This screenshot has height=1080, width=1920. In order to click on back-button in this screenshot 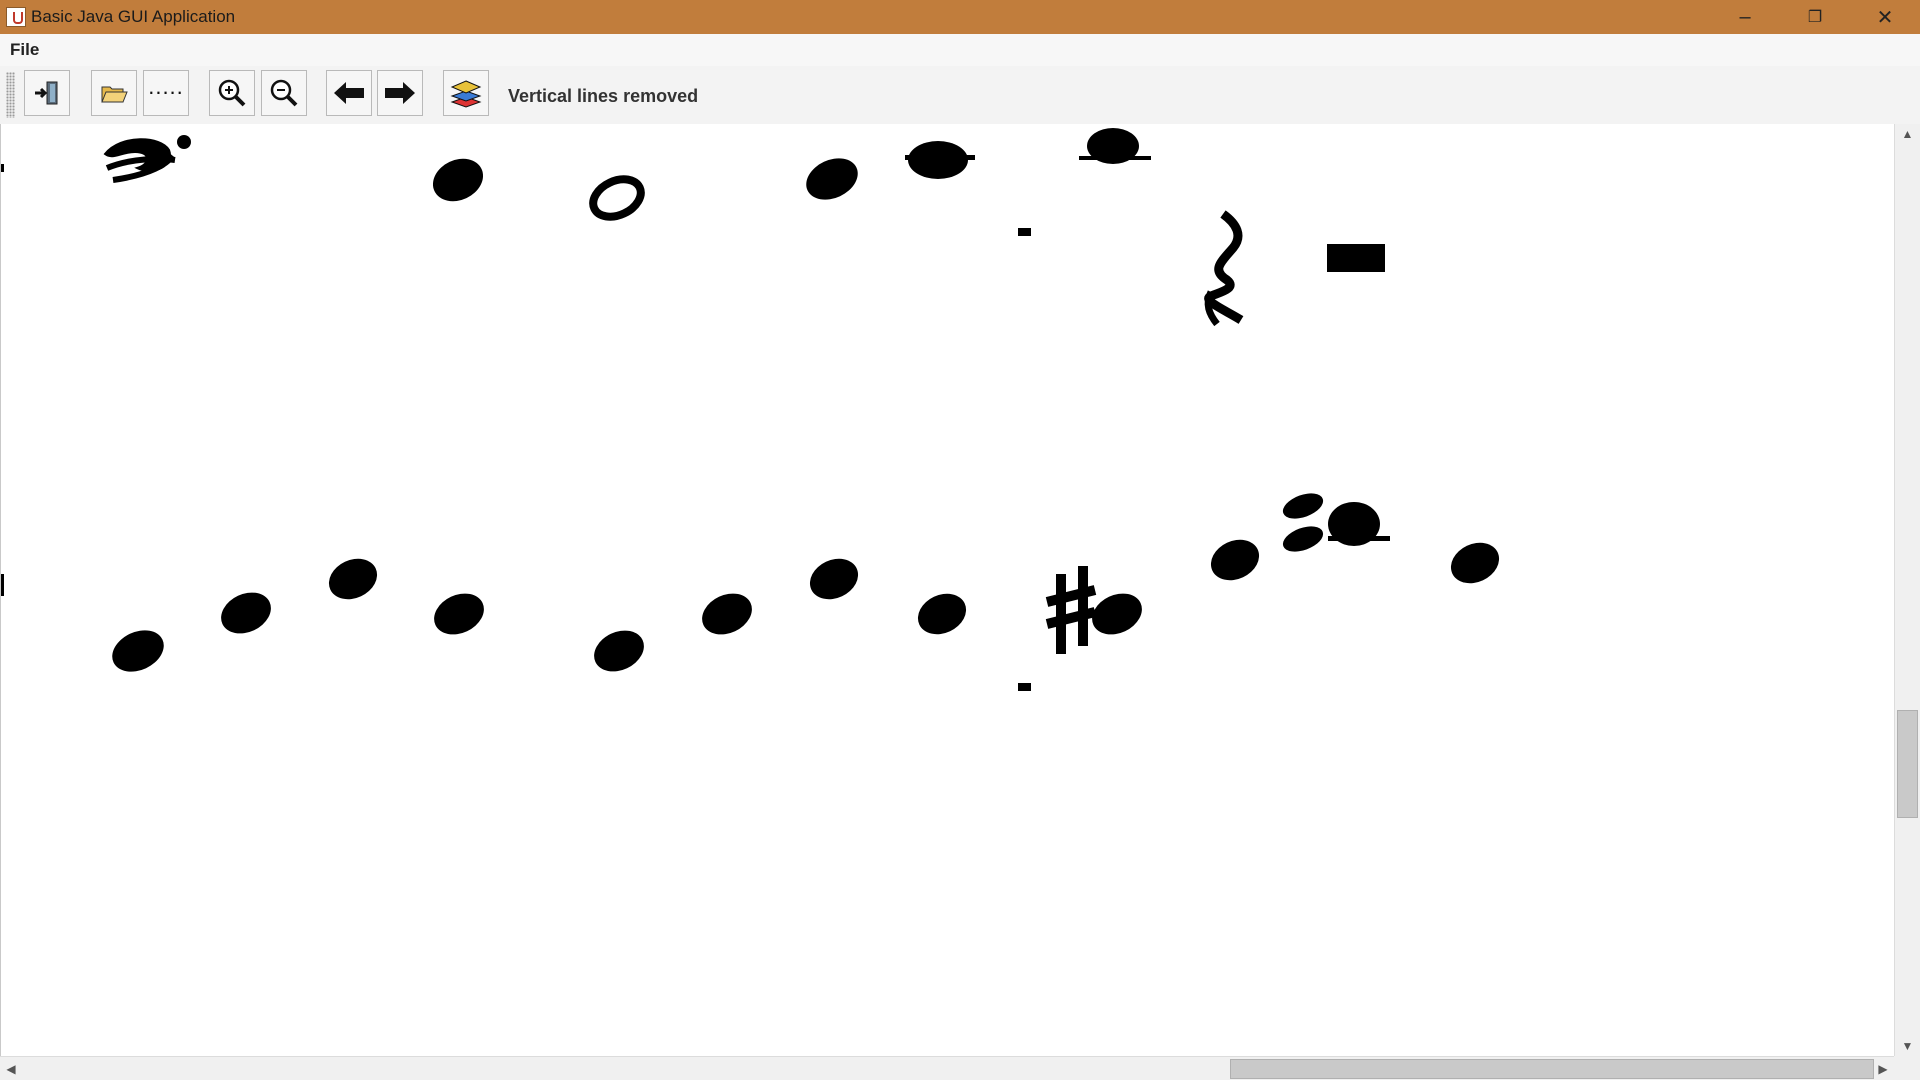, I will do `click(349, 93)`.